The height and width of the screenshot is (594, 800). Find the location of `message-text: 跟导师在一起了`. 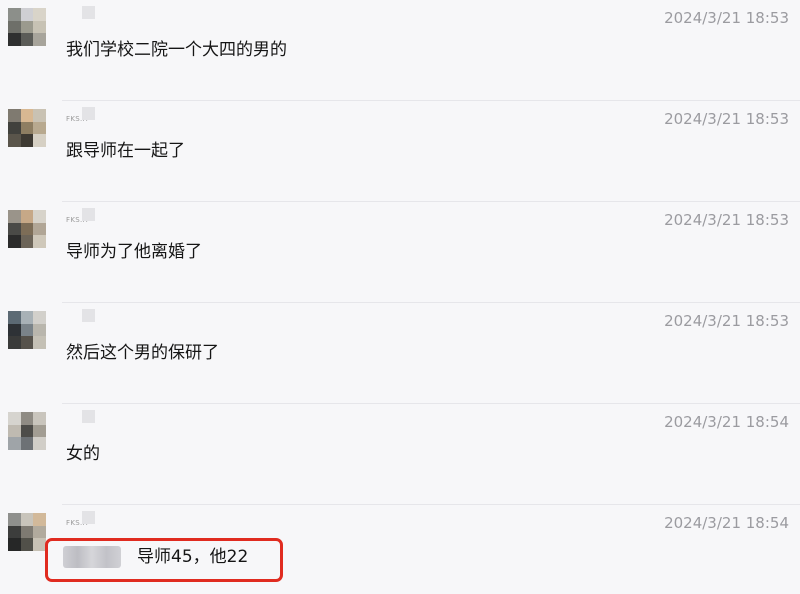

message-text: 跟导师在一起了 is located at coordinates (125, 151).